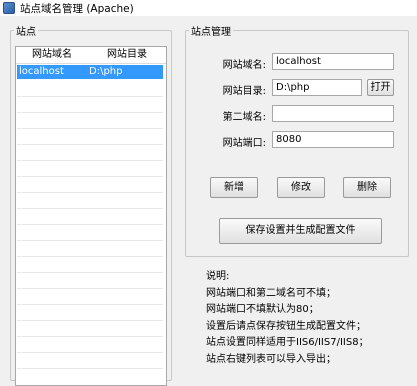 The width and height of the screenshot is (417, 386). Describe the element at coordinates (333, 139) in the screenshot. I see `port-input: 8080` at that location.